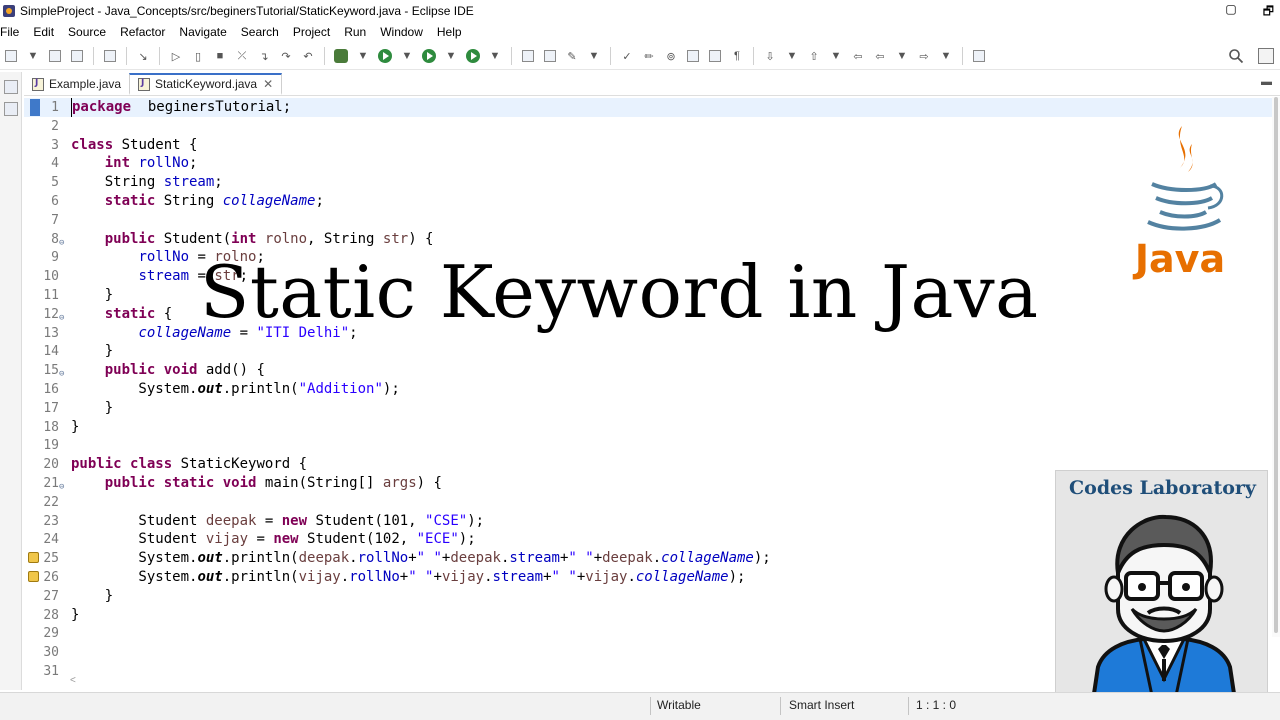  Describe the element at coordinates (11, 87) in the screenshot. I see `restore-view-icon` at that location.